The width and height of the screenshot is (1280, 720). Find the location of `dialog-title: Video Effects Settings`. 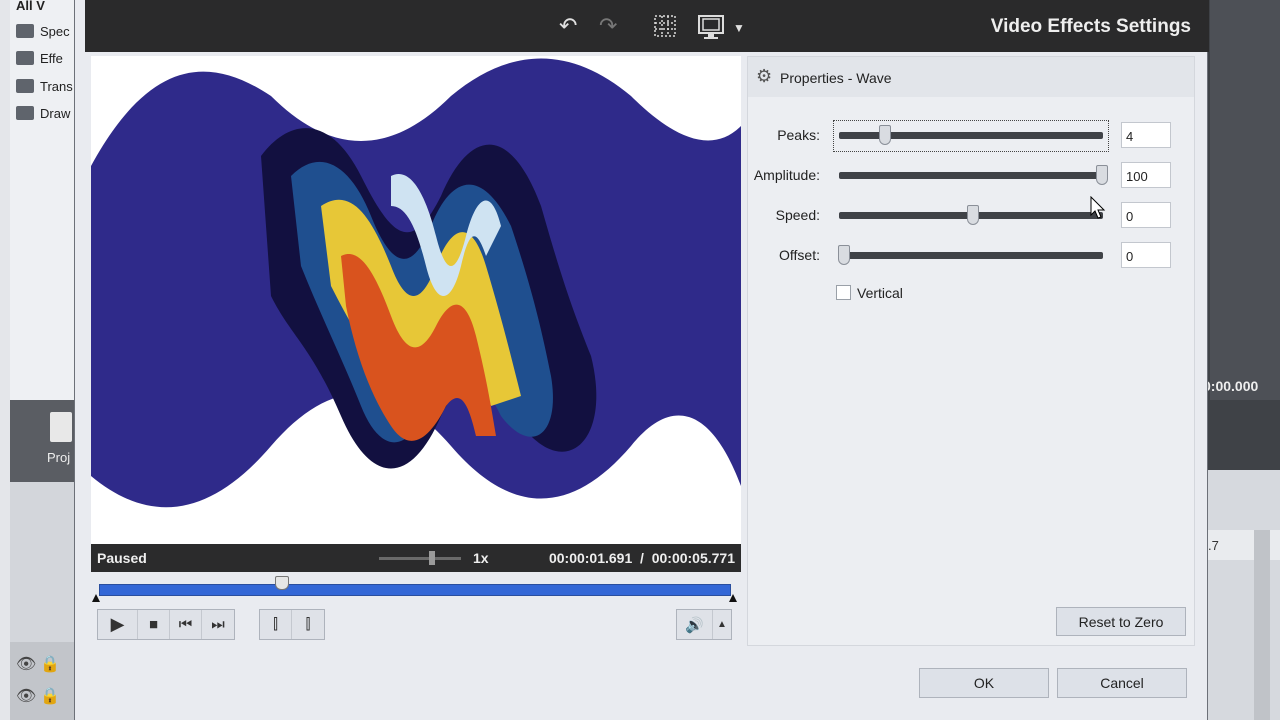

dialog-title: Video Effects Settings is located at coordinates (1090, 26).